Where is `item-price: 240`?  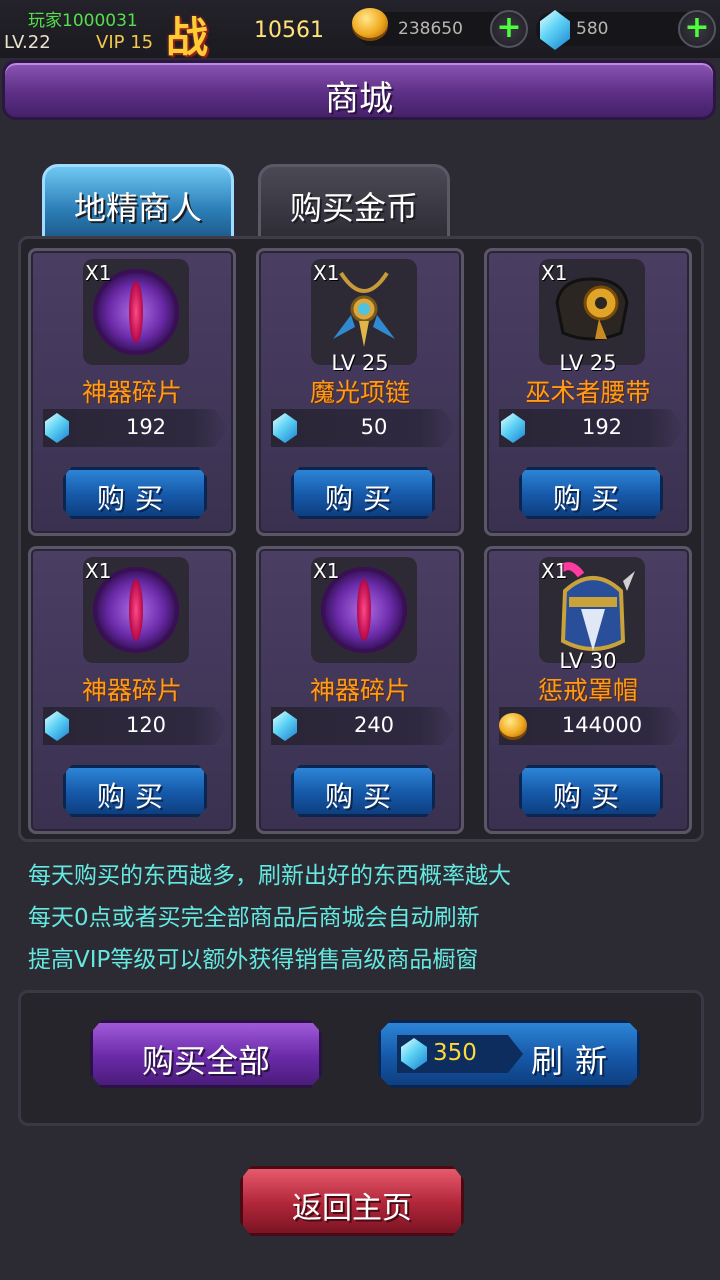
item-price: 240 is located at coordinates (364, 726).